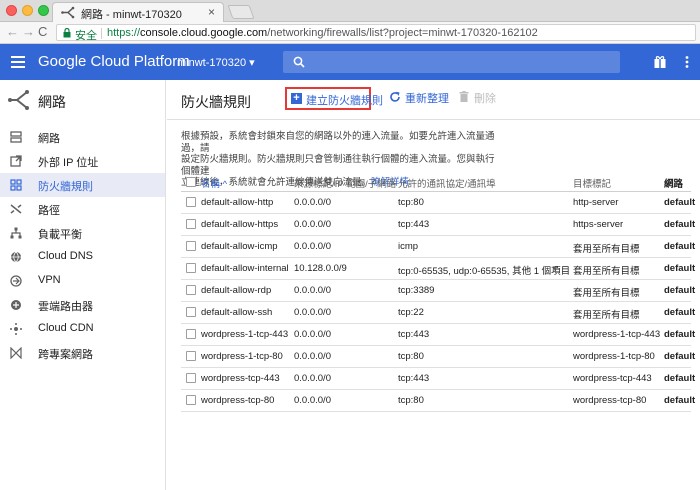 The width and height of the screenshot is (700, 490). I want to click on sidebar-item-cloud-dns: Cloud DNS, so click(82, 257).